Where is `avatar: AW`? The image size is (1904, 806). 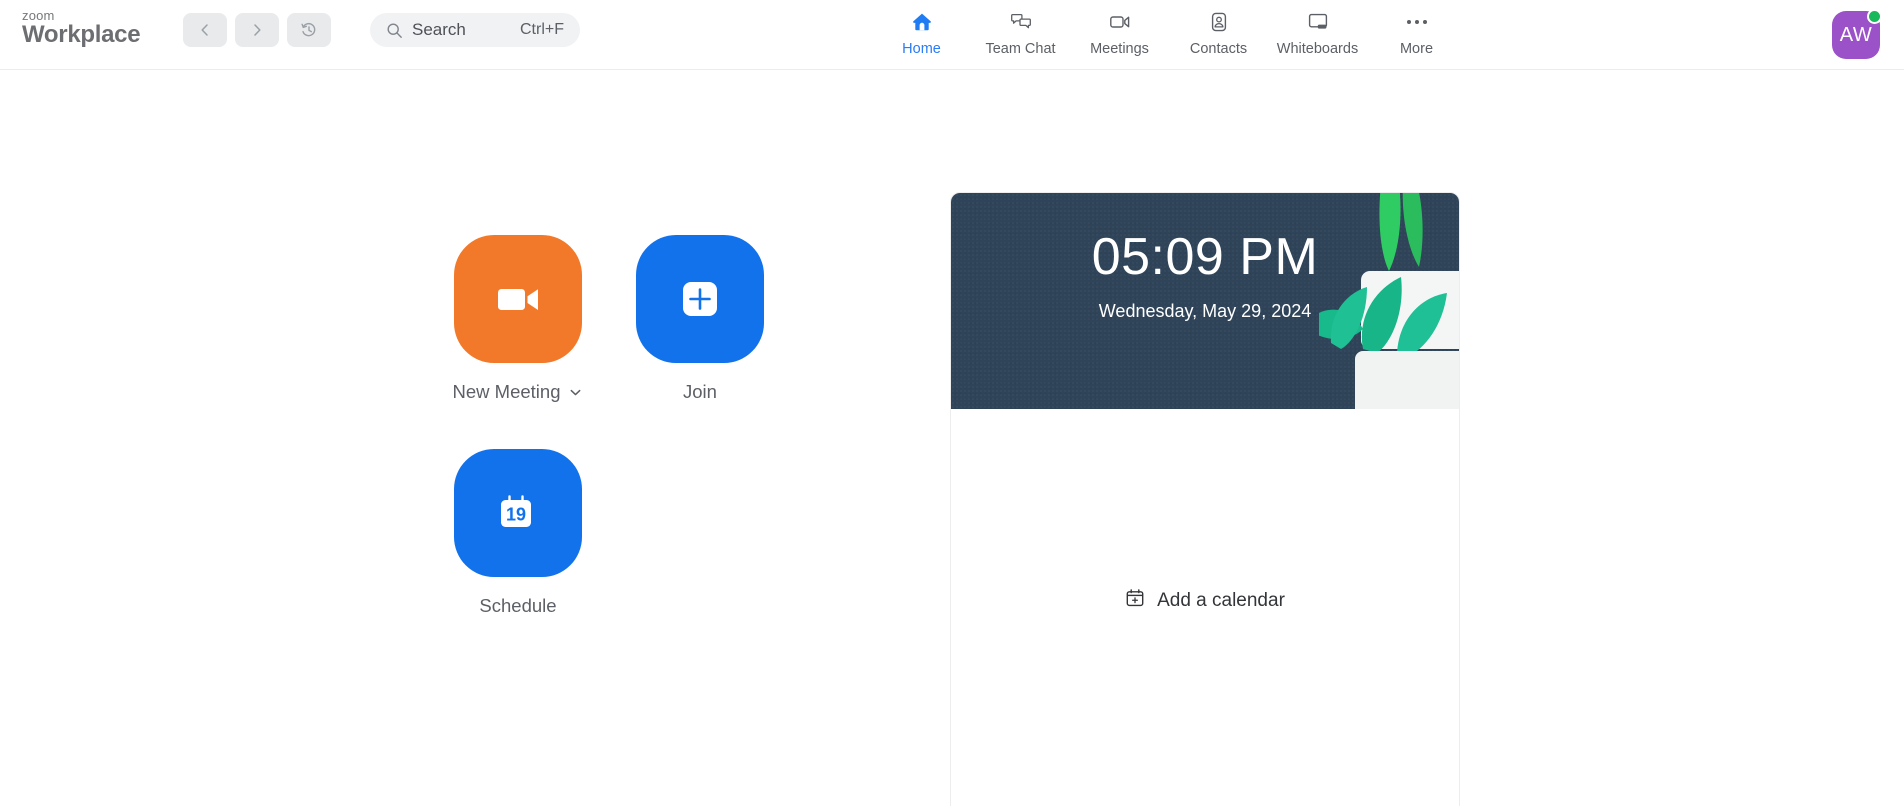 avatar: AW is located at coordinates (1857, 34).